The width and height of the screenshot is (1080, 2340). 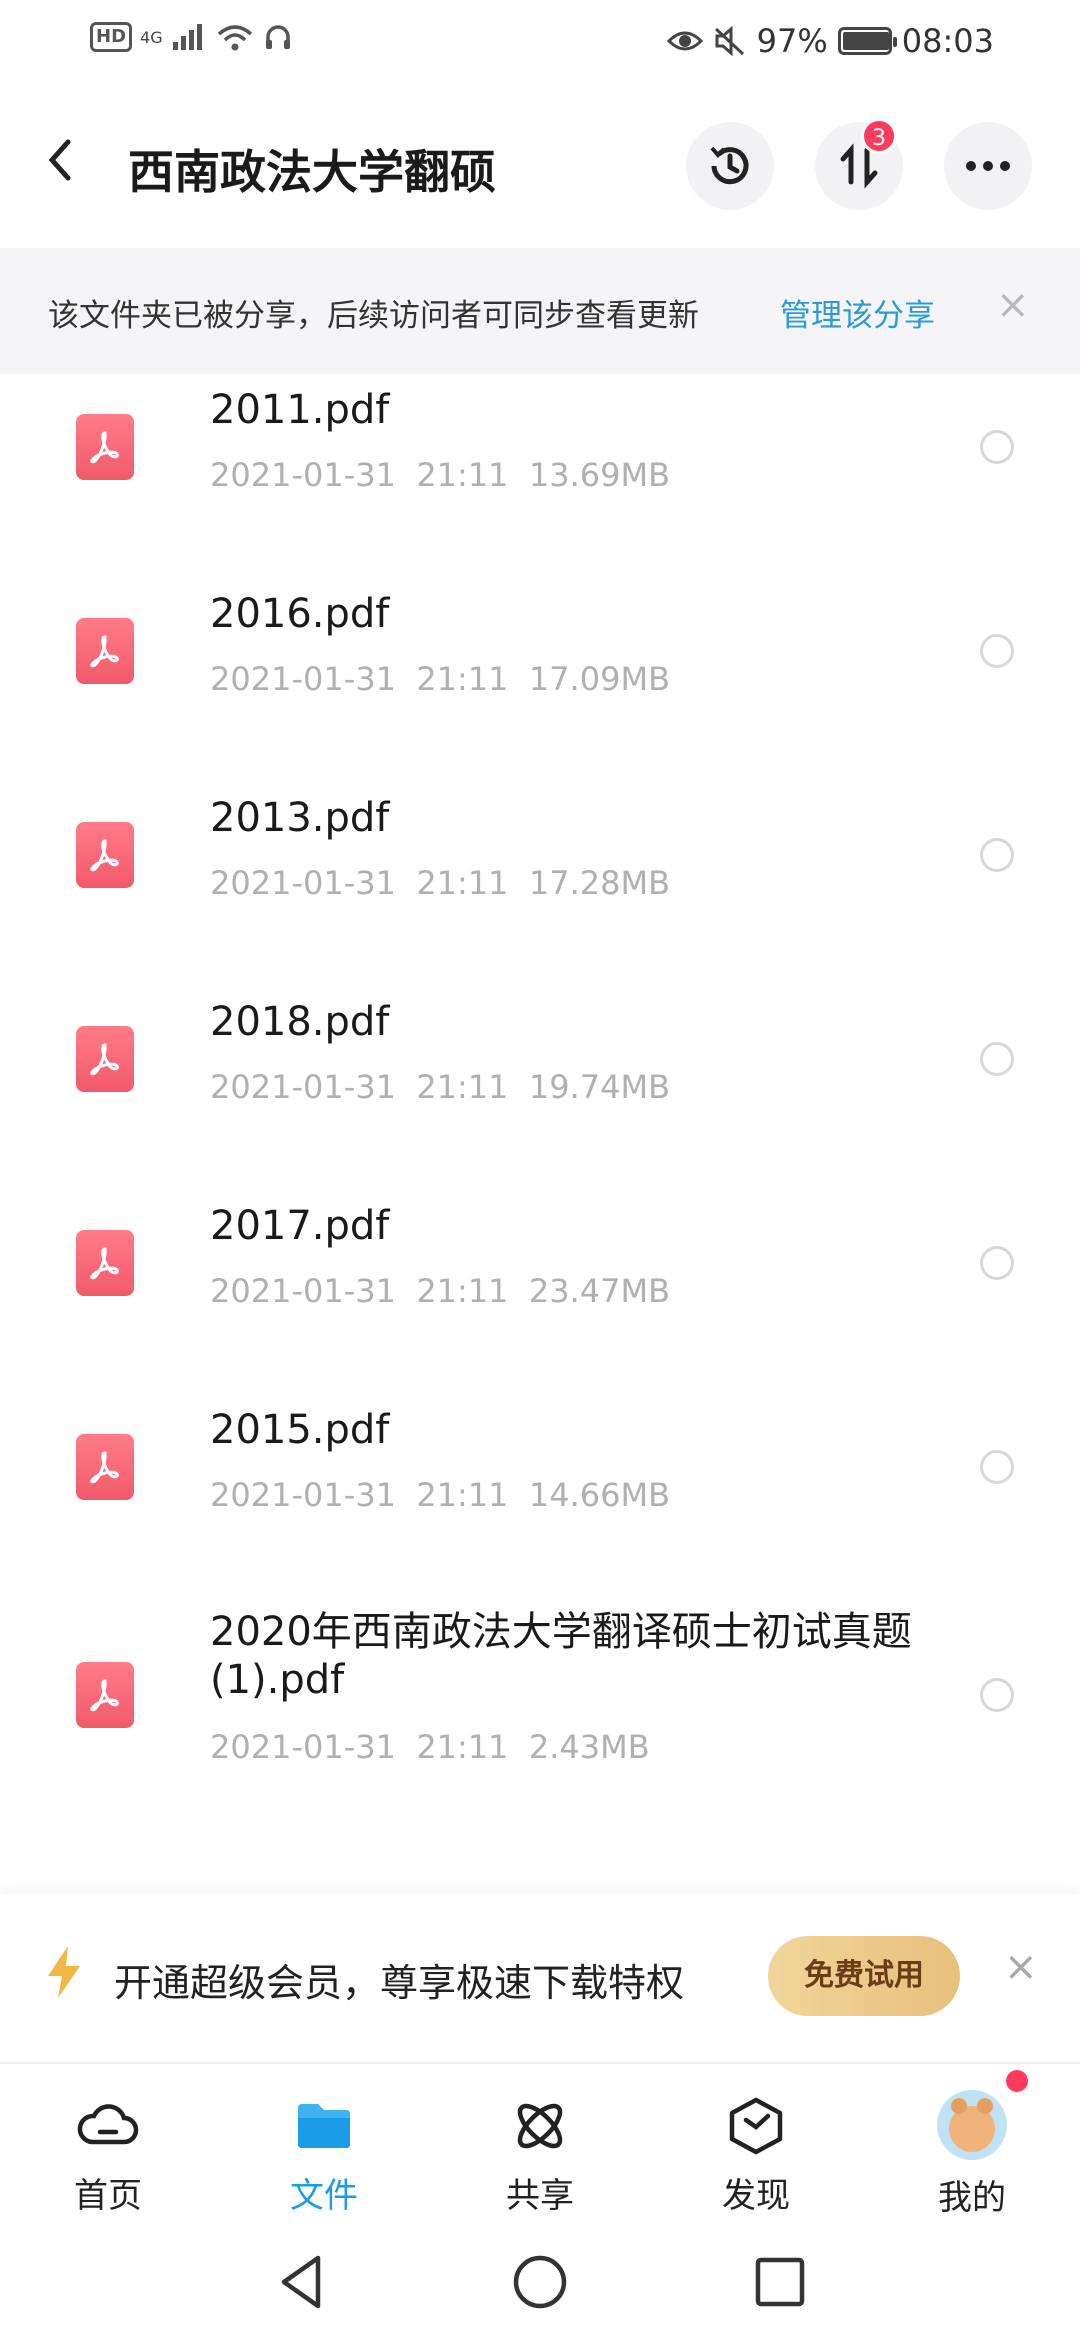 What do you see at coordinates (879, 136) in the screenshot?
I see `transfer-count-badge: 3` at bounding box center [879, 136].